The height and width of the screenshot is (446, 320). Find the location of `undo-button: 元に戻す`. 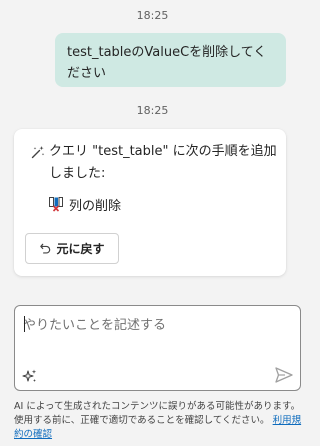

undo-button: 元に戻す is located at coordinates (72, 248).